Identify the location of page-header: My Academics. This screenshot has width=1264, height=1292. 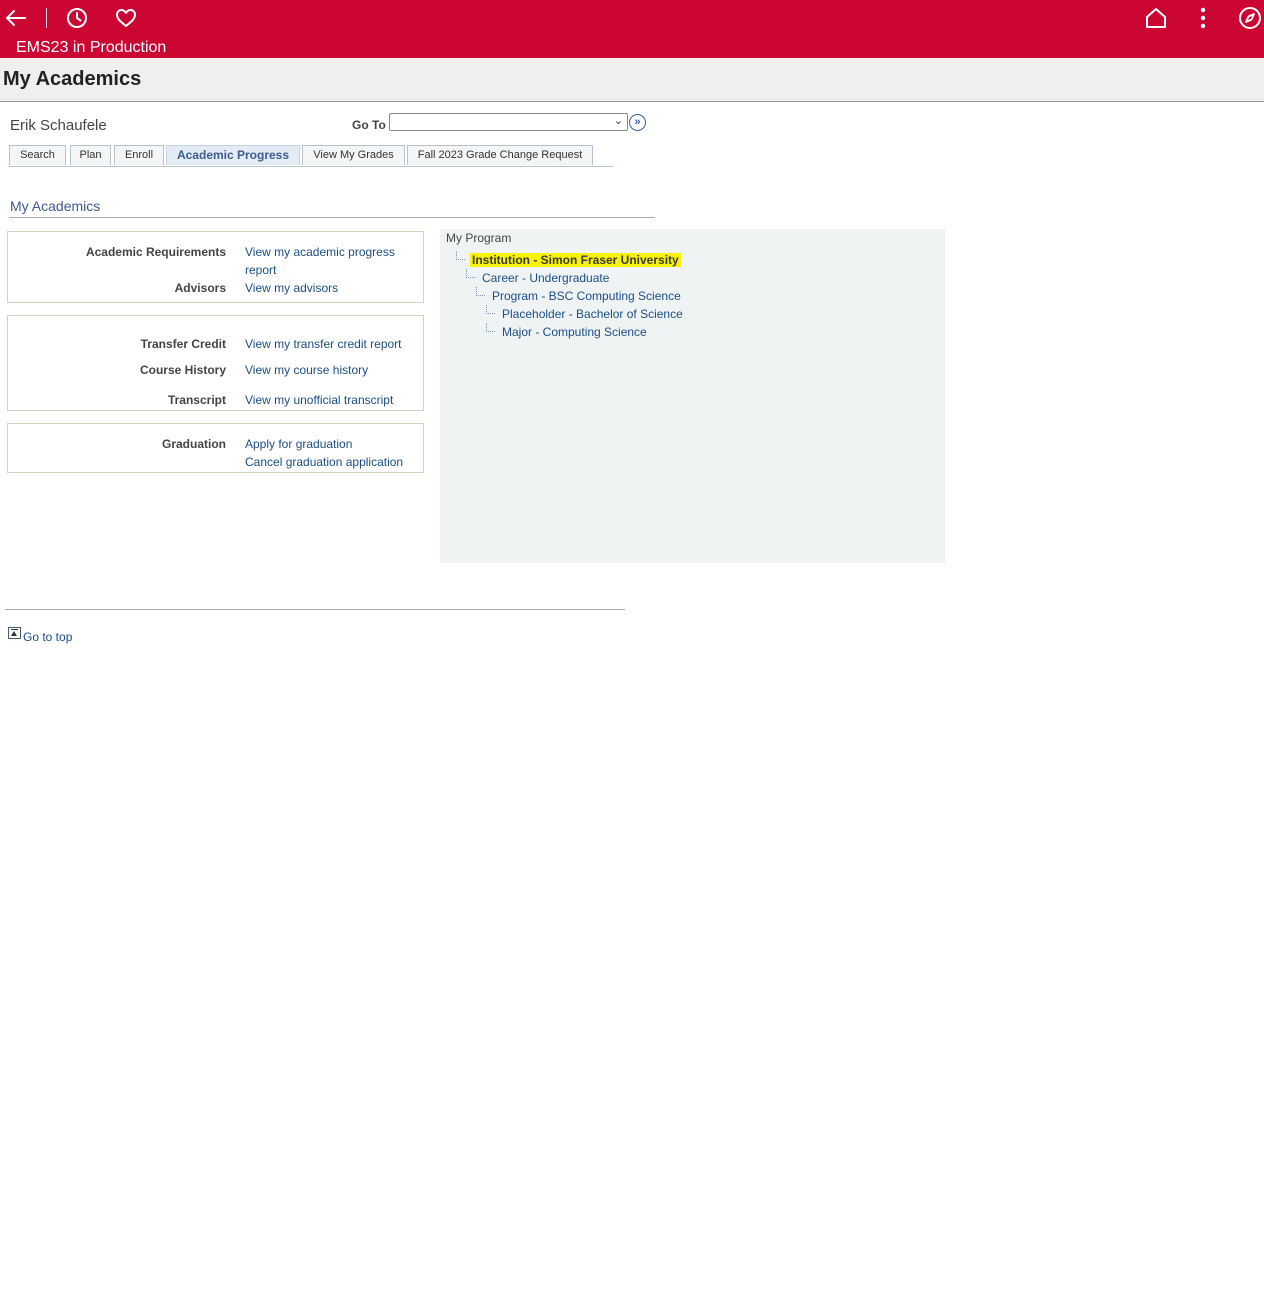
(632, 80).